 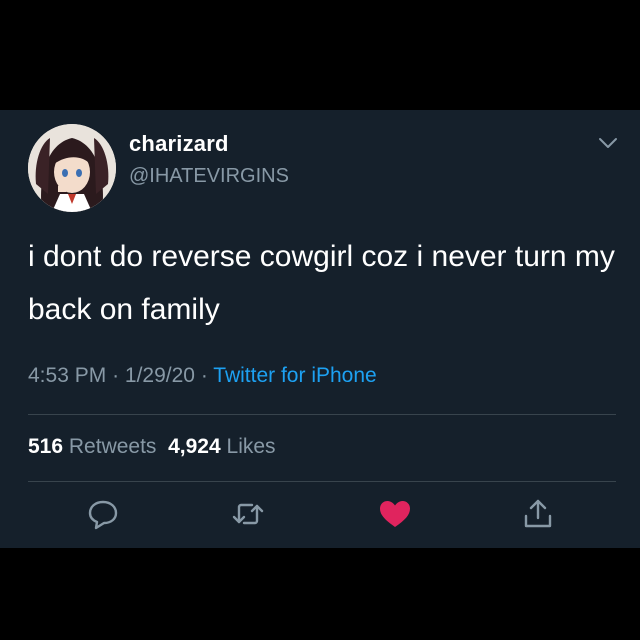 I want to click on tweet-time: 4:53 PM, so click(x=67, y=375).